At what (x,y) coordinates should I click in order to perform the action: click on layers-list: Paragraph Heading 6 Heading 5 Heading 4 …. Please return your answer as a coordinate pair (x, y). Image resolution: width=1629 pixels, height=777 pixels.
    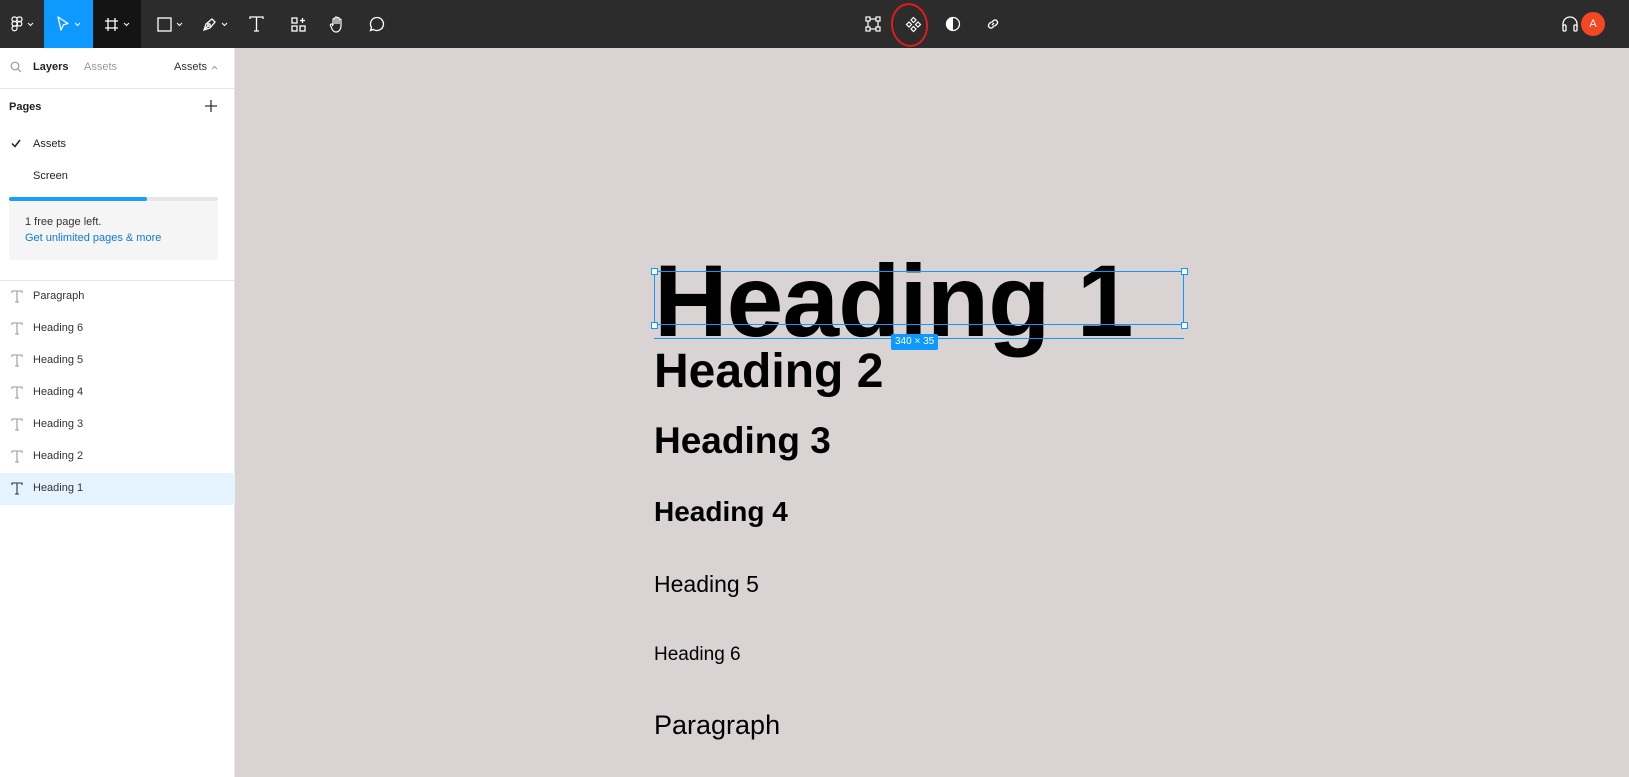
    Looking at the image, I should click on (117, 393).